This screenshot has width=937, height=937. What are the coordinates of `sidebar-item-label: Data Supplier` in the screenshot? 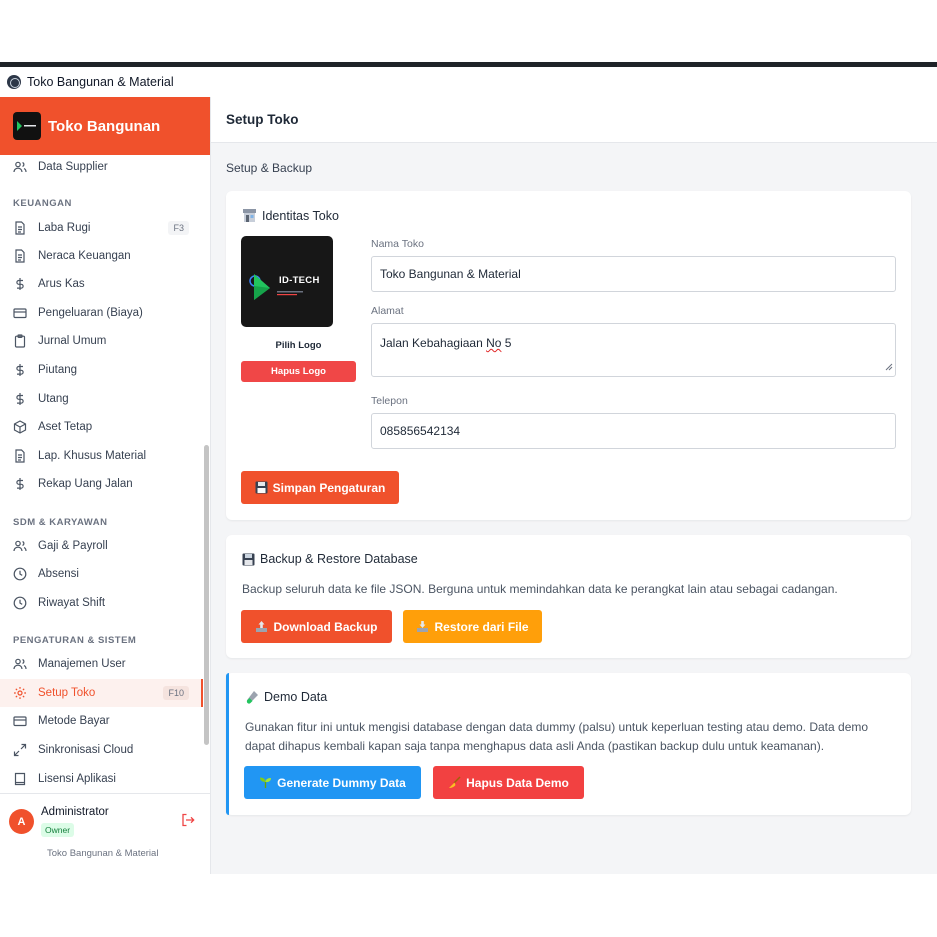 It's located at (73, 167).